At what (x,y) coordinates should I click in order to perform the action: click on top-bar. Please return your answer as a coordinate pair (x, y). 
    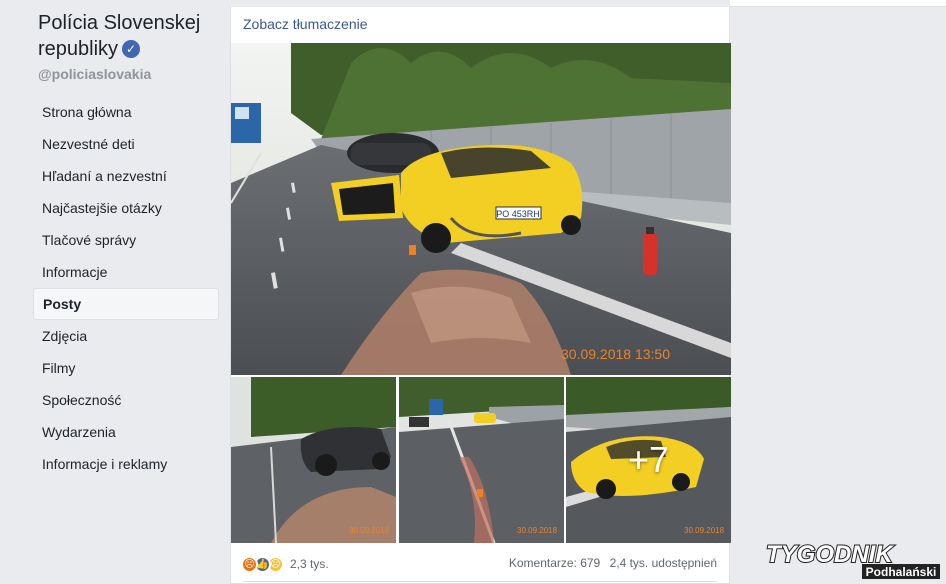
    Looking at the image, I should click on (838, 3).